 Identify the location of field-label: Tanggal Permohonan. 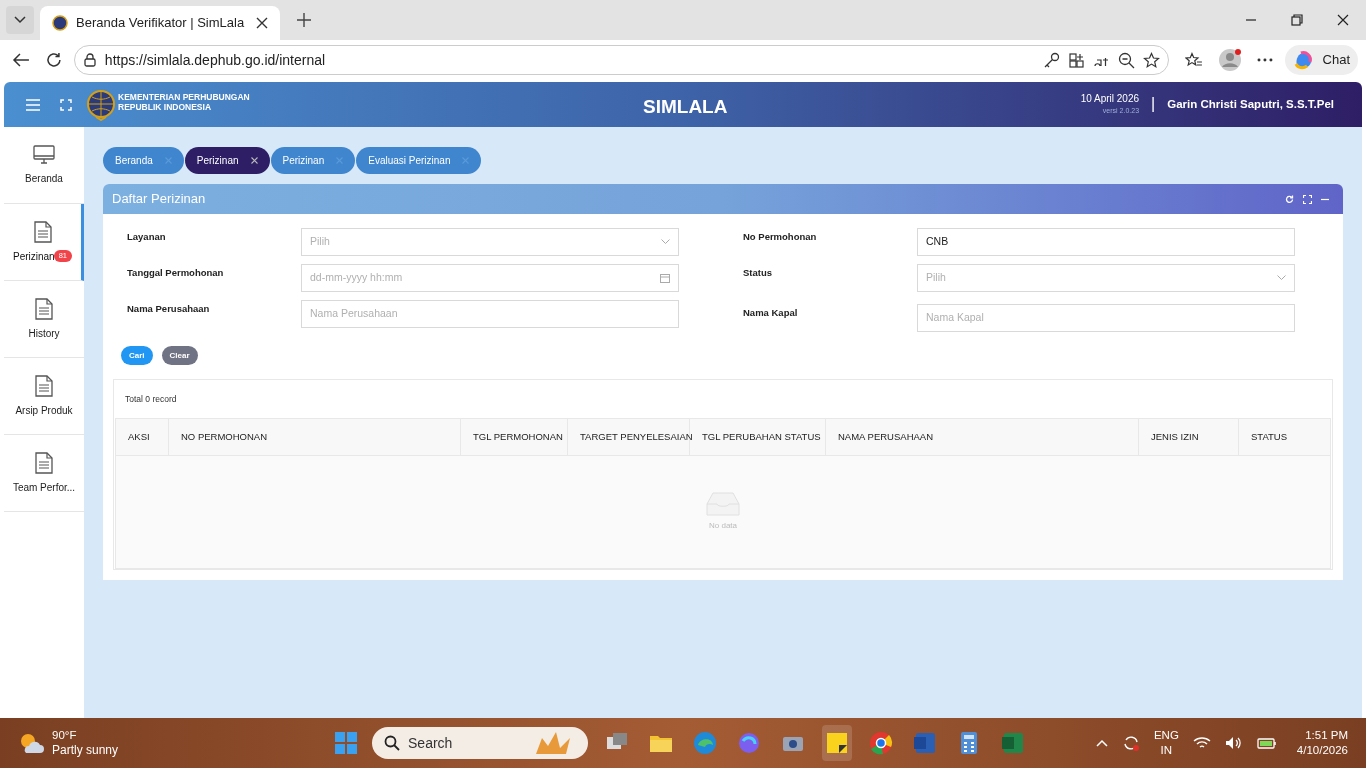
(175, 273).